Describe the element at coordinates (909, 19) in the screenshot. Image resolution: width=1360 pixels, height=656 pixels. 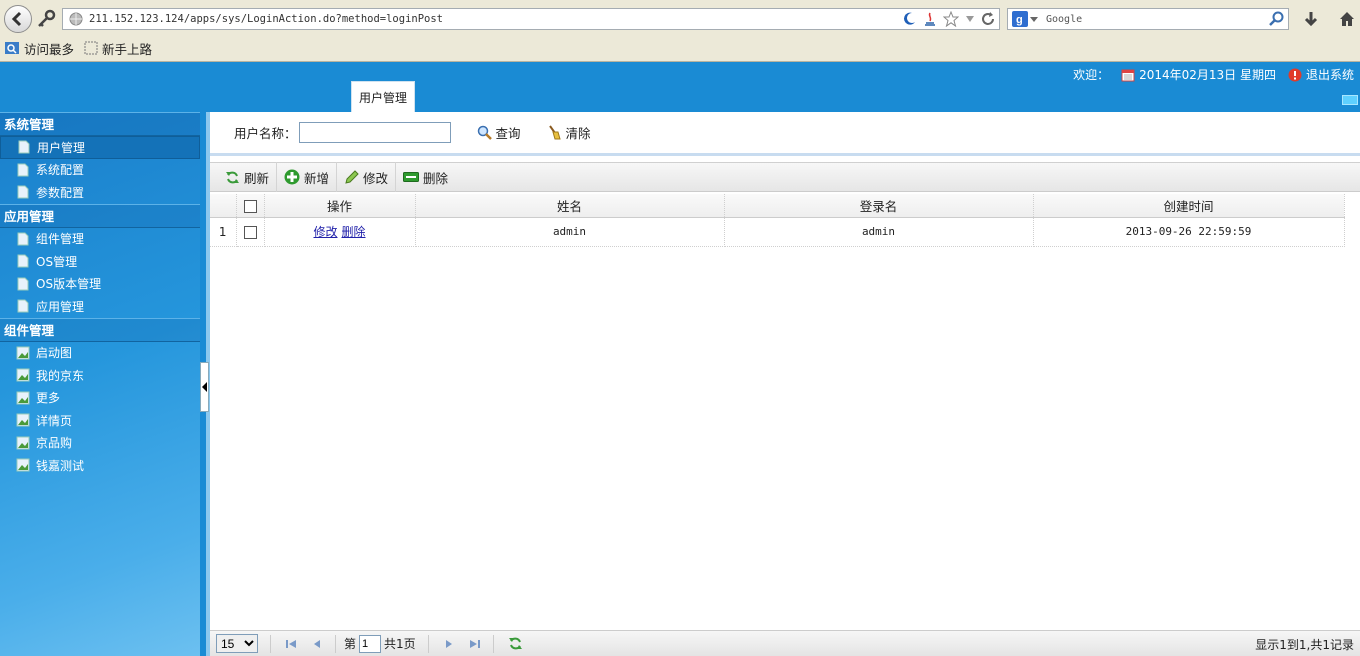
I see `moon-addon-icon` at that location.